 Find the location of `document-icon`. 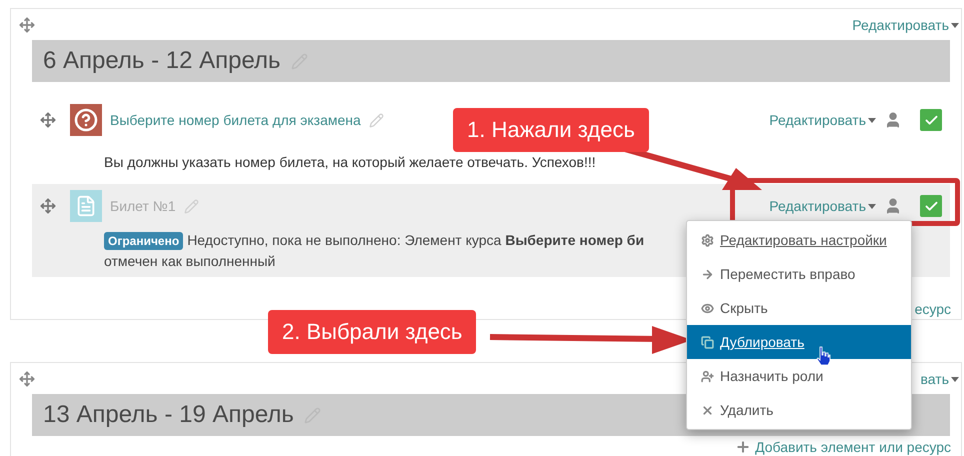

document-icon is located at coordinates (86, 206).